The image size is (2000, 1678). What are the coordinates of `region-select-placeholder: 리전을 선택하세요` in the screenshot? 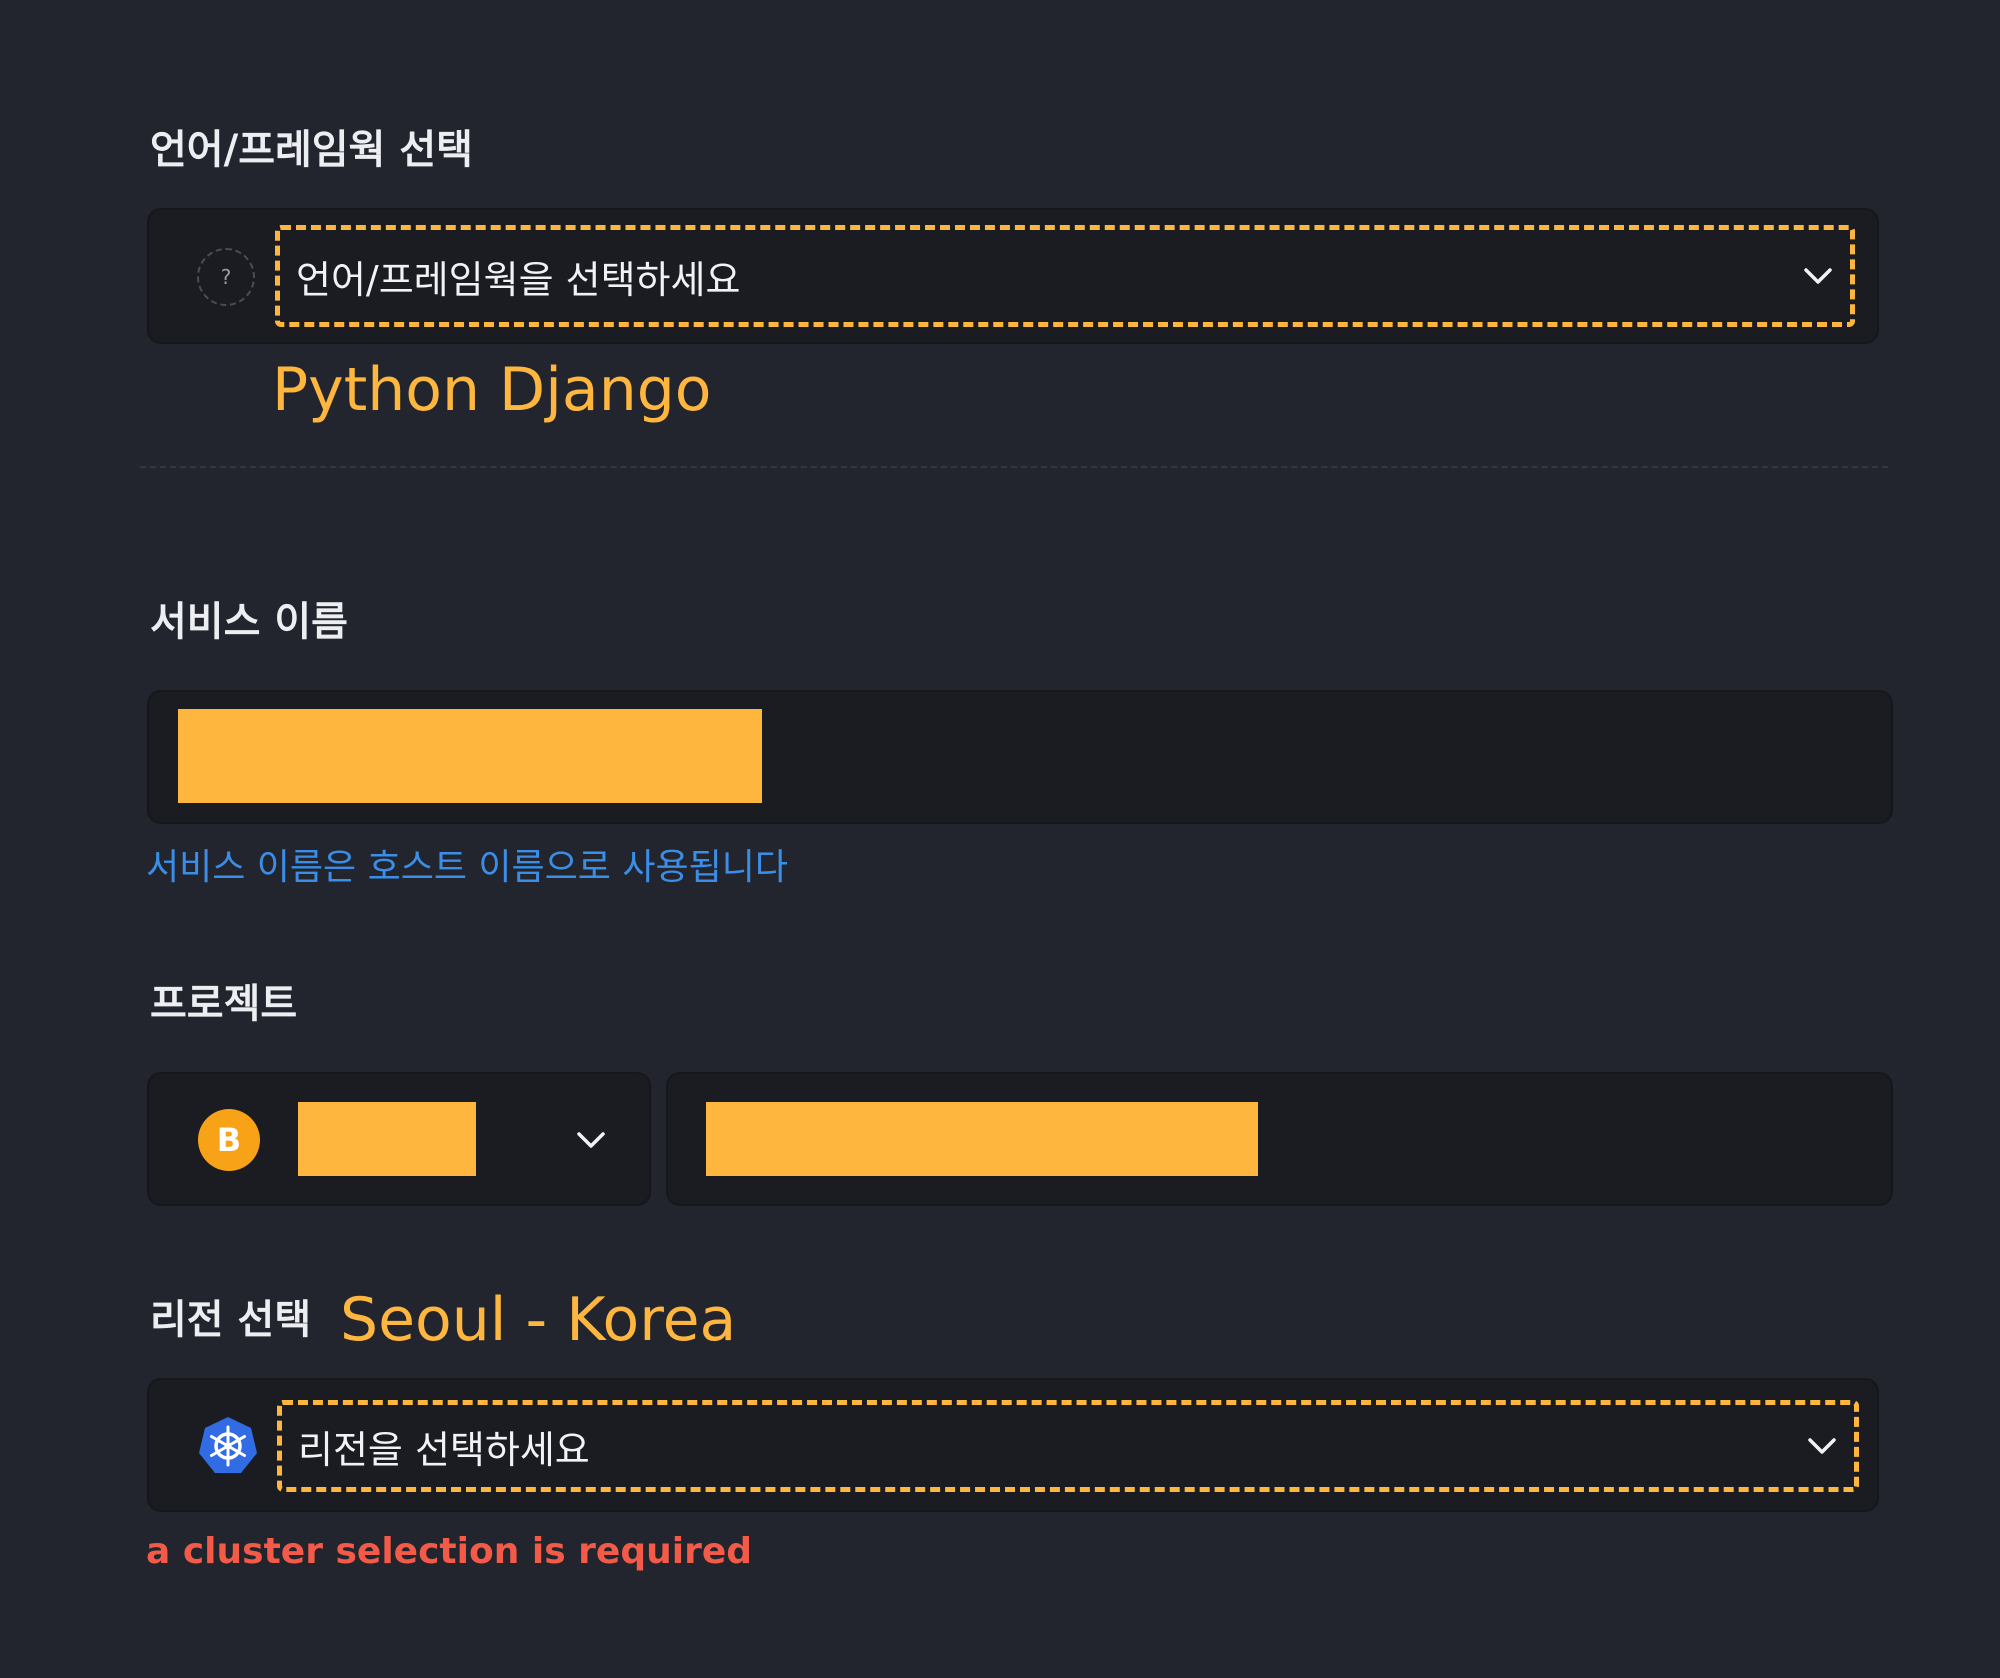 It's located at (444, 1449).